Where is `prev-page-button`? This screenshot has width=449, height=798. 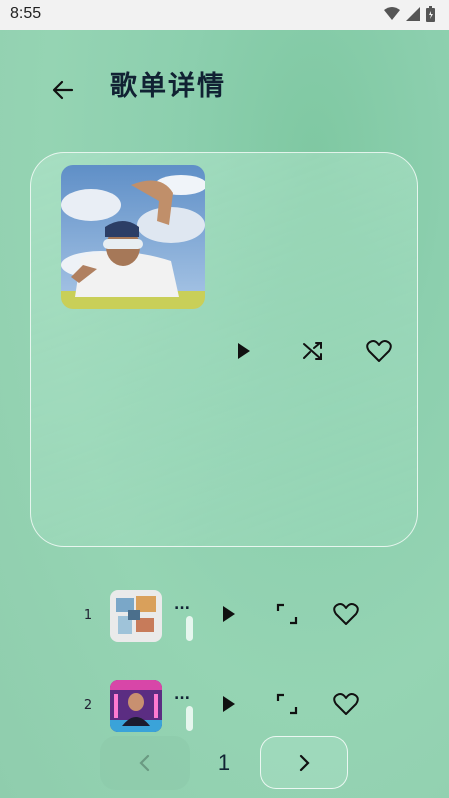
prev-page-button is located at coordinates (145, 763).